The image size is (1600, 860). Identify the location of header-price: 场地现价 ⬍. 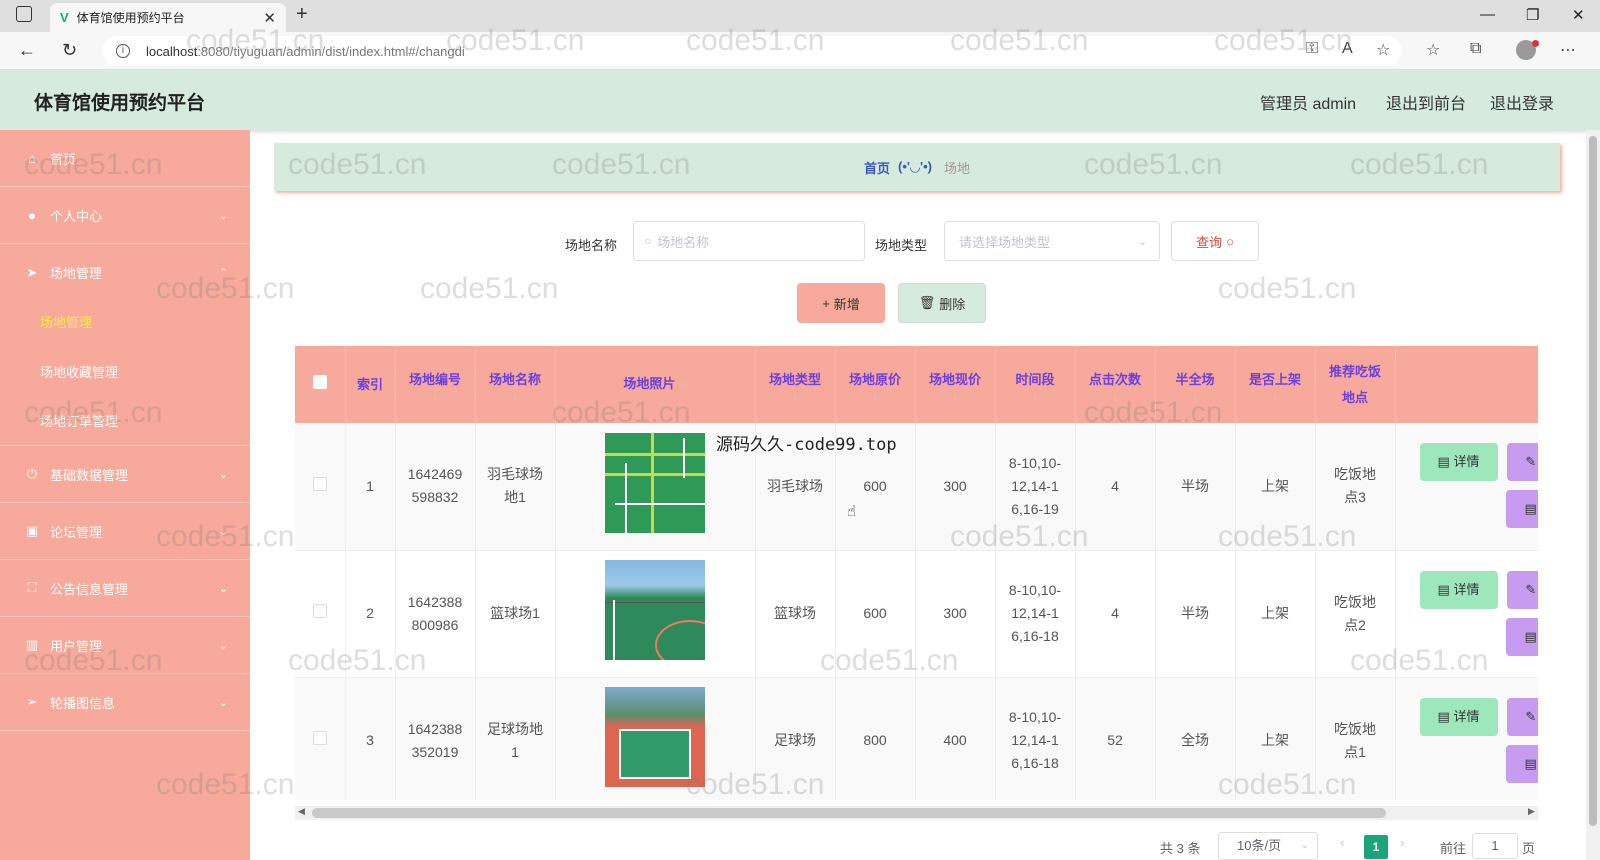
(955, 384).